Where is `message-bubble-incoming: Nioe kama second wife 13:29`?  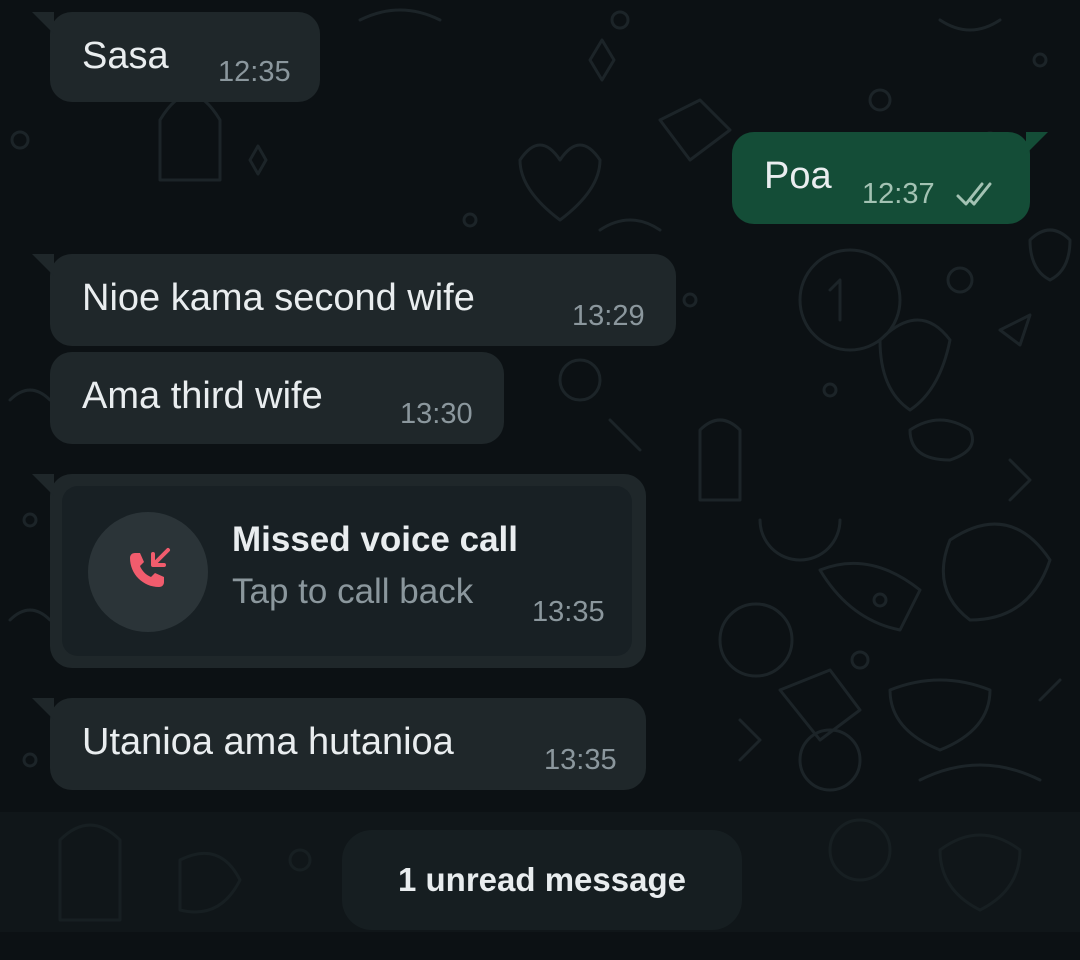
message-bubble-incoming: Nioe kama second wife 13:29 is located at coordinates (354, 300).